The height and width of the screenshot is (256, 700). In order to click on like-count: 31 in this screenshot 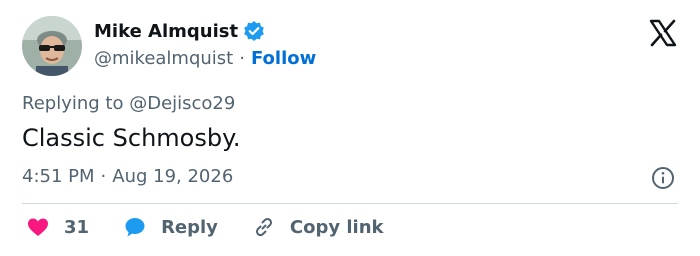, I will do `click(77, 227)`.